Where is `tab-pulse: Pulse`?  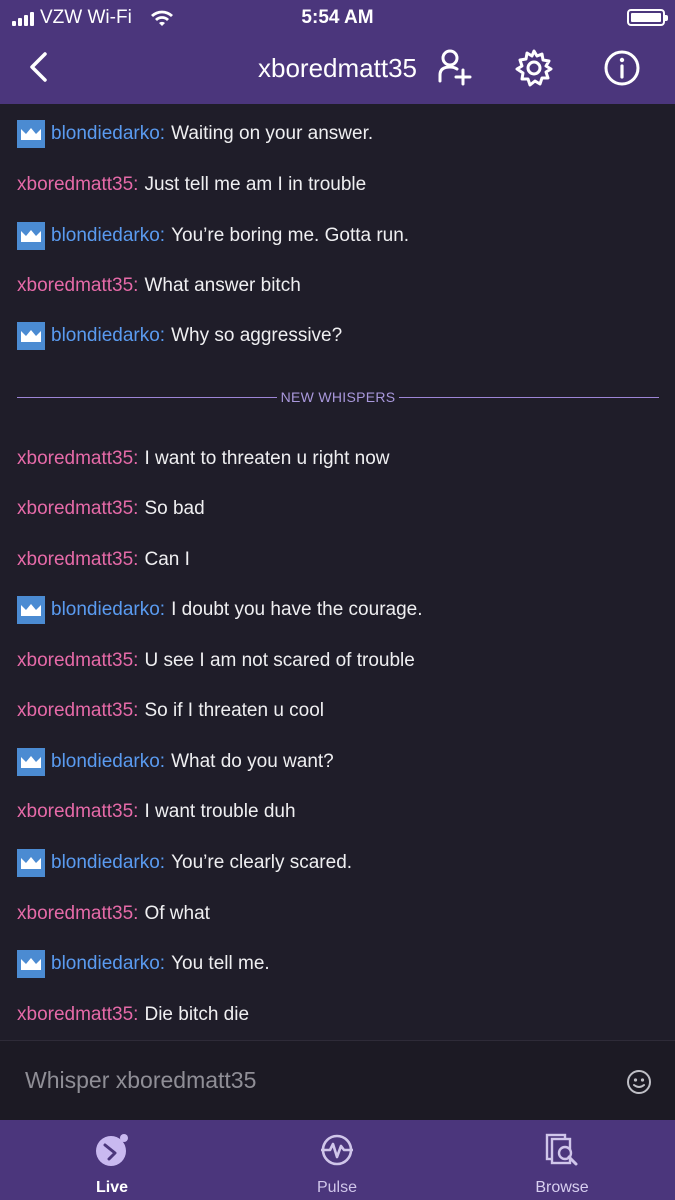
tab-pulse: Pulse is located at coordinates (337, 1160).